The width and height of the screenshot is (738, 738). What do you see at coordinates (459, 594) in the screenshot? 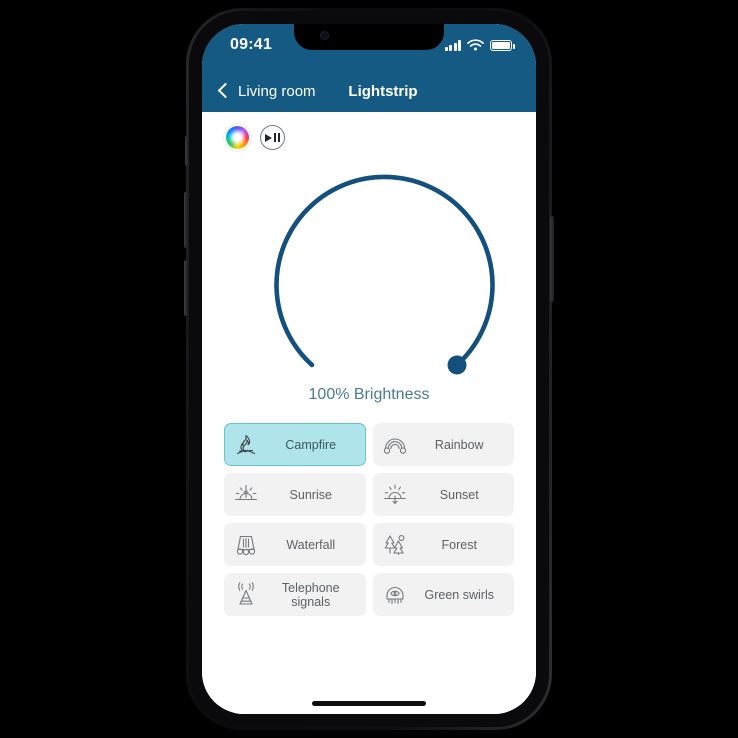
I see `preset-label: Green swirls` at bounding box center [459, 594].